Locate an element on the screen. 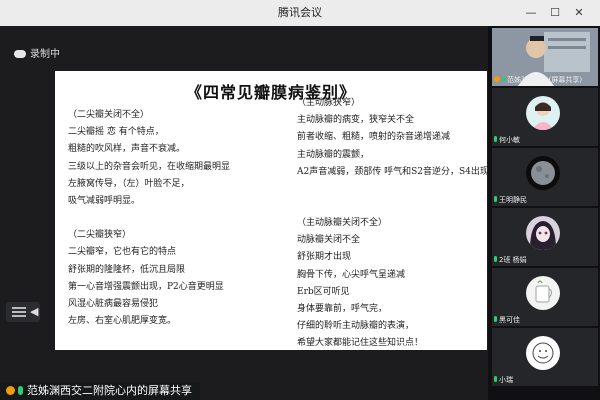 The height and width of the screenshot is (400, 600). screen-share-label: 范姊渊西交二附院心内的屏幕共享 is located at coordinates (100, 391).